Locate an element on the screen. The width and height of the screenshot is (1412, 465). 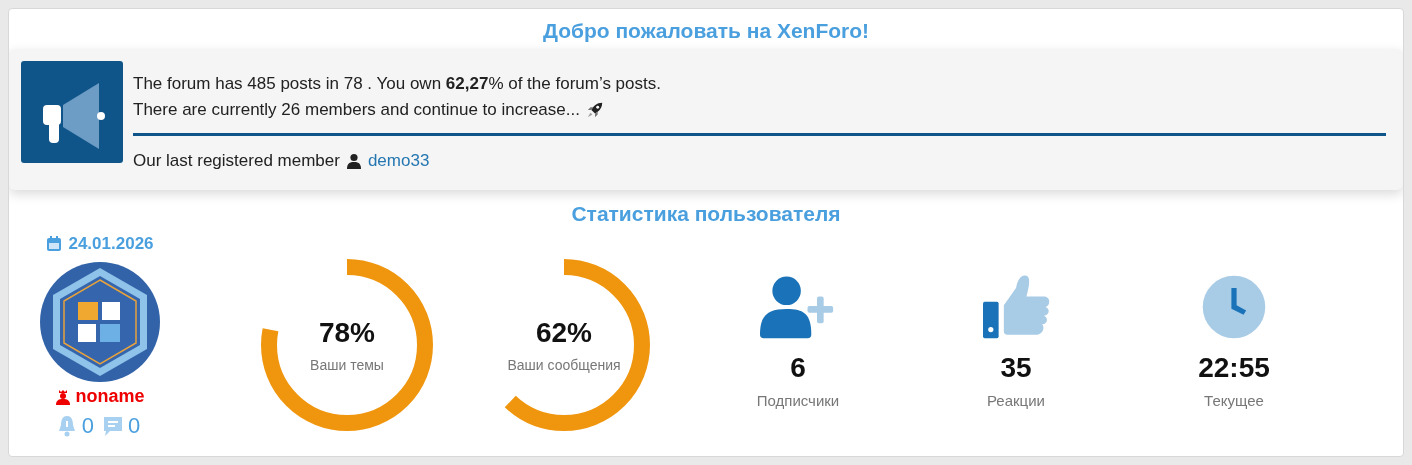
stat-value: 6 is located at coordinates (798, 368).